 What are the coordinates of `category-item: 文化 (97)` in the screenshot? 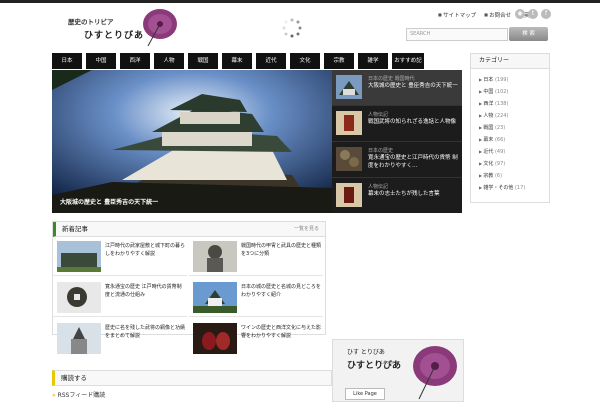 It's located at (514, 164).